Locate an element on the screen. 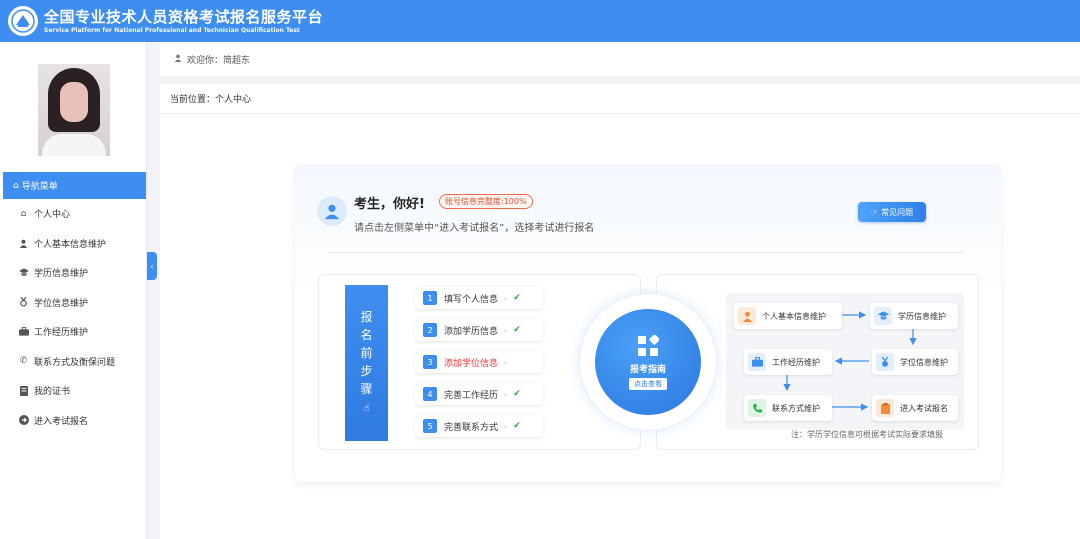  sidebar-item-work: 工作经历维护 is located at coordinates (73, 332).